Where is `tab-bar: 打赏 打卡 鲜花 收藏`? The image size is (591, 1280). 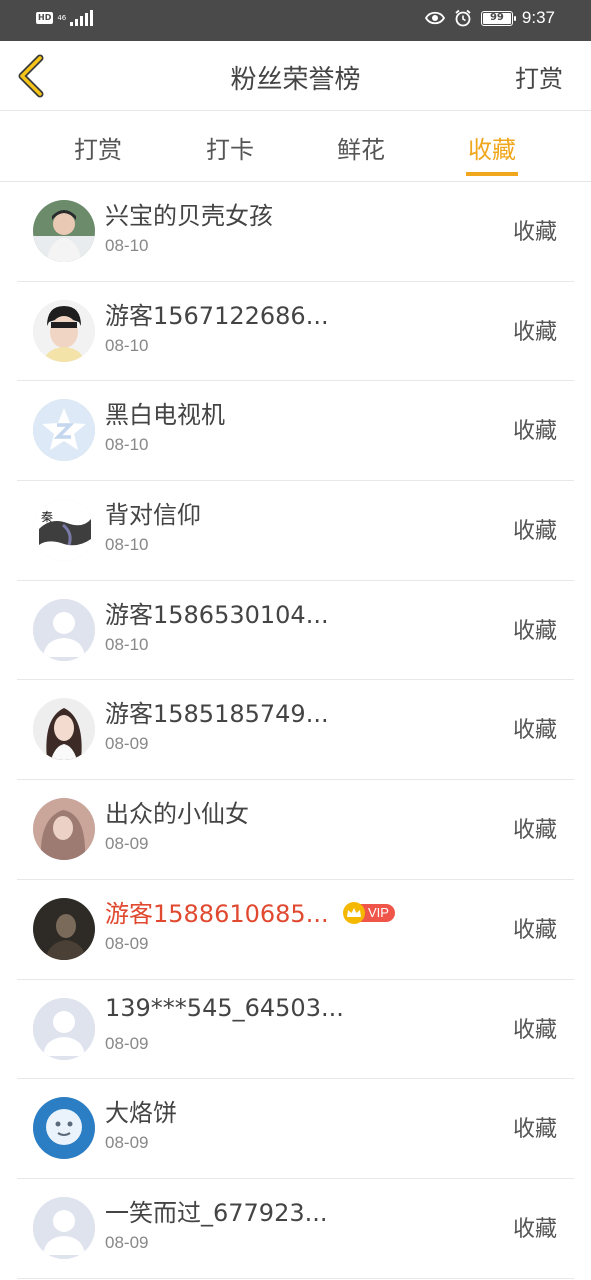
tab-bar: 打赏 打卡 鲜花 收藏 is located at coordinates (295, 147).